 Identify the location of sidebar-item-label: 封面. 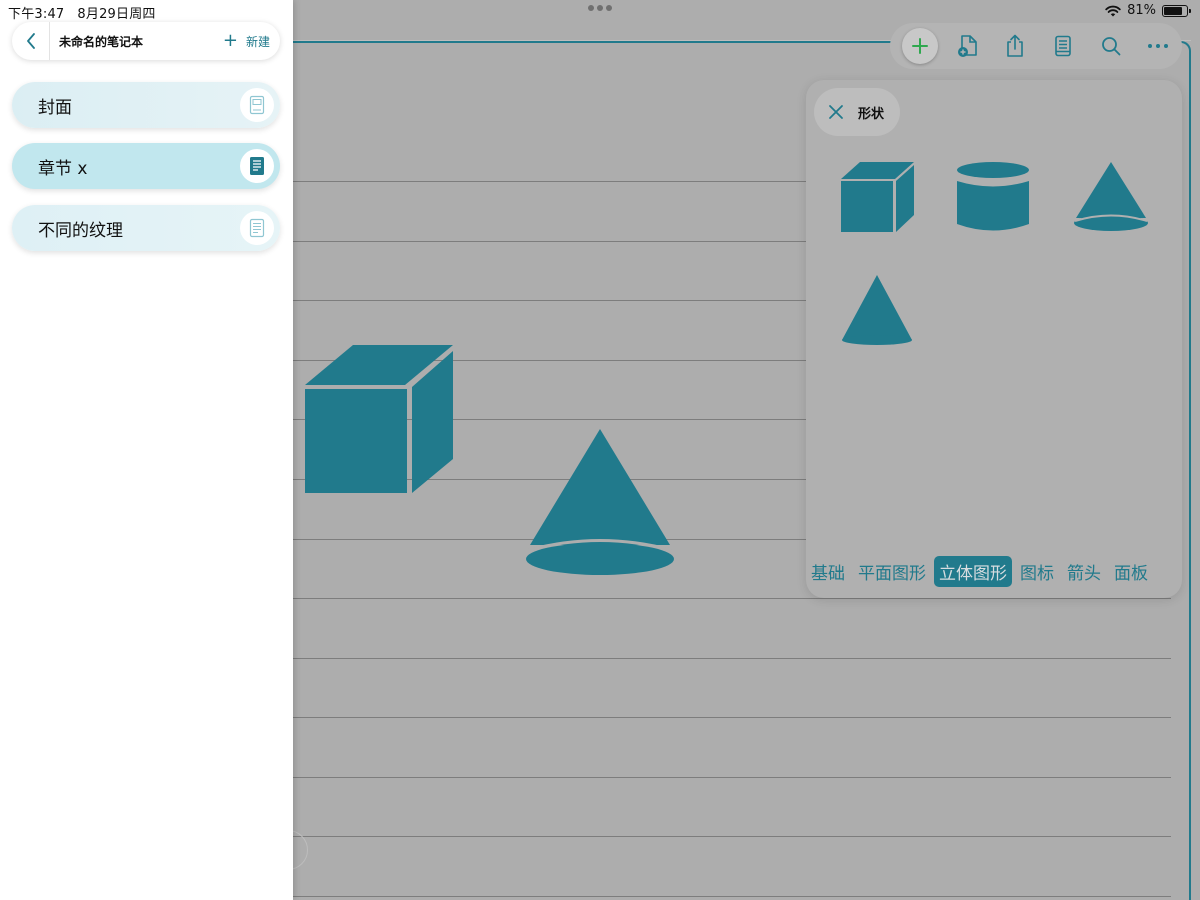
(55, 107).